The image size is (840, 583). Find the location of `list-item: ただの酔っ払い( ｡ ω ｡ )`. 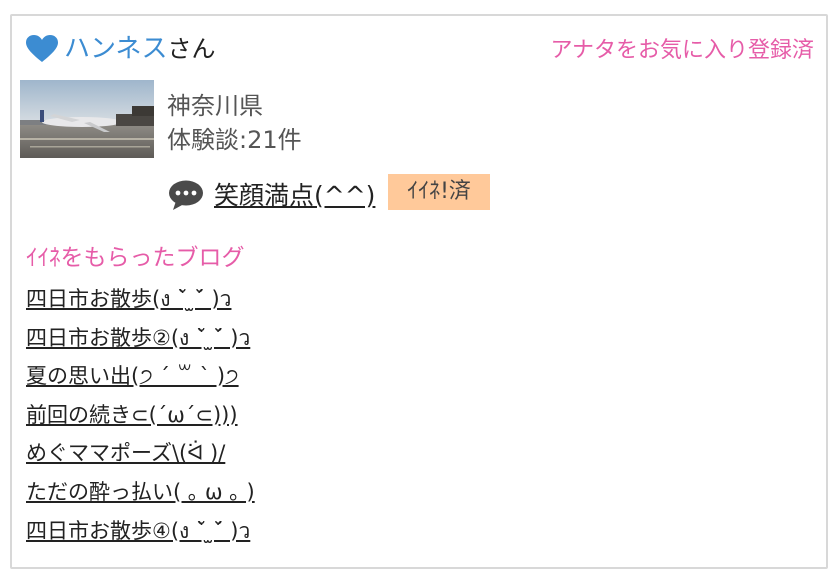

list-item: ただの酔っ払い( ｡ ω ｡ ) is located at coordinates (140, 496).